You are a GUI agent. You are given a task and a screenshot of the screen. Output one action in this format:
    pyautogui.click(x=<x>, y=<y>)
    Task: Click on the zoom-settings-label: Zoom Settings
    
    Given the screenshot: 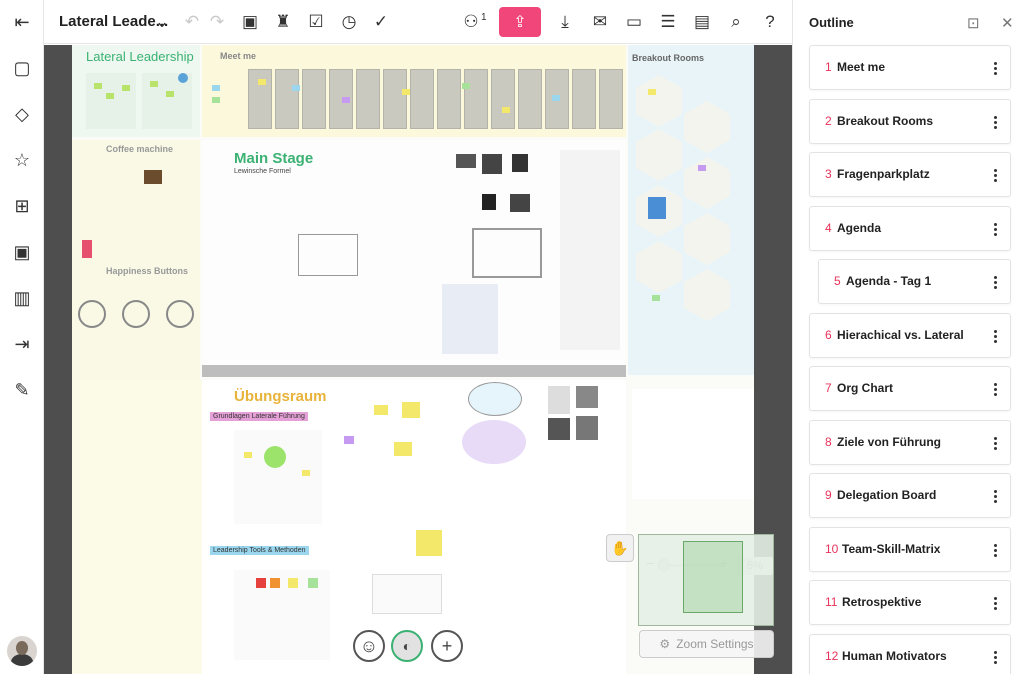 What is the action you would take?
    pyautogui.click(x=715, y=644)
    